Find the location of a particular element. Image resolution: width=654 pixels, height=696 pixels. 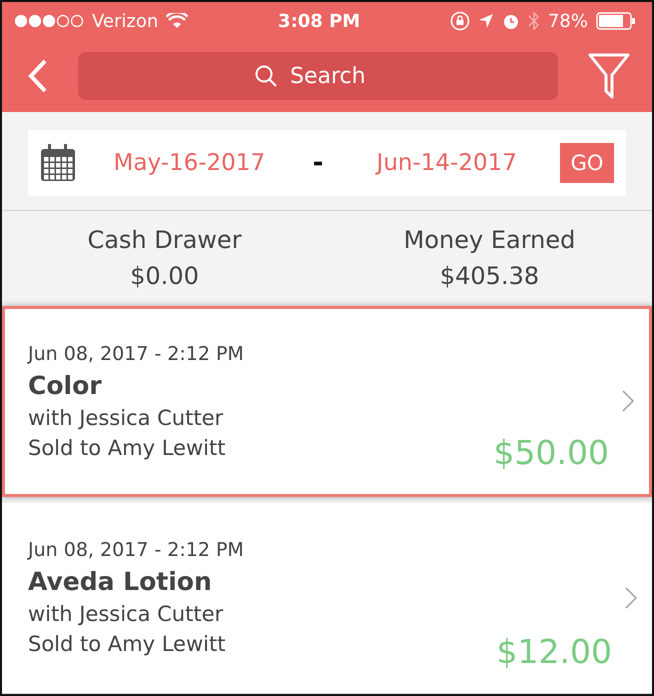

signal-icon is located at coordinates (49, 21).